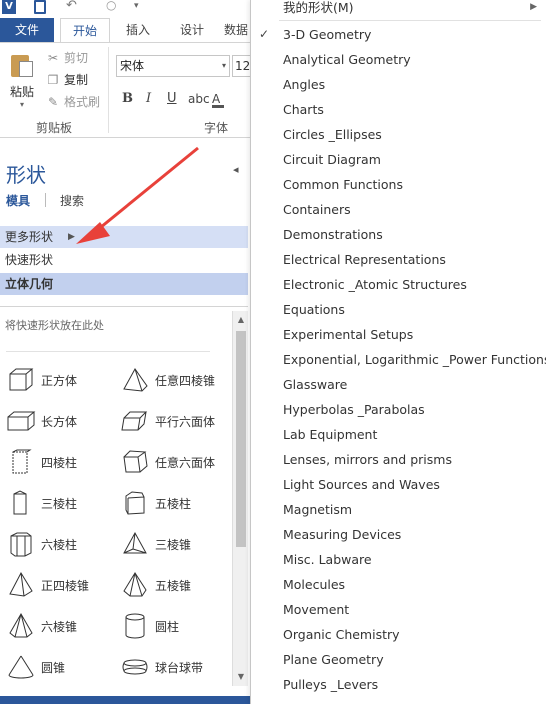 The width and height of the screenshot is (546, 704). Describe the element at coordinates (61, 585) in the screenshot. I see `shape-item: 正四棱锥` at that location.